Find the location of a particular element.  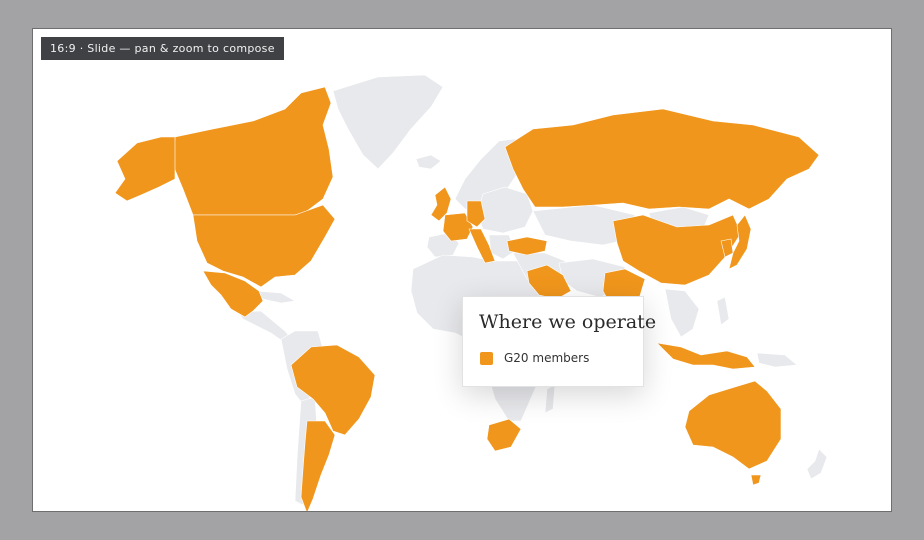

land-philippines is located at coordinates (723, 311).